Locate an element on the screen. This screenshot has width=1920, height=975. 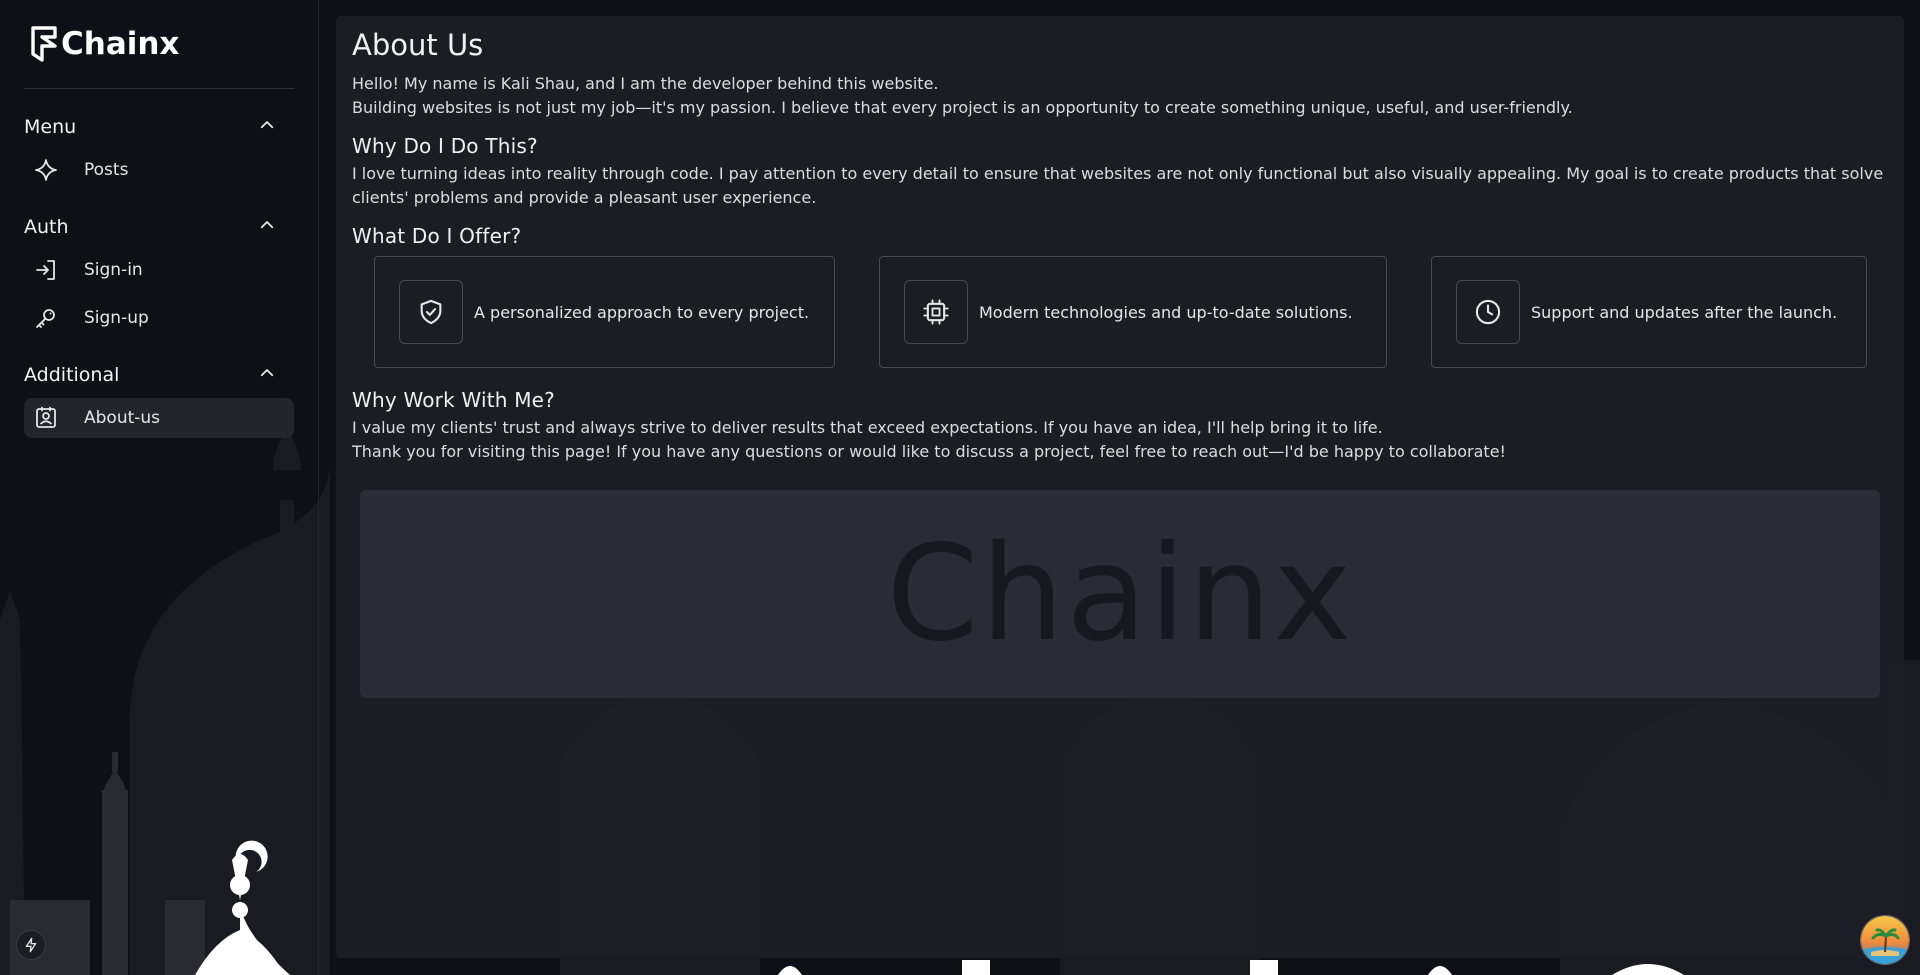
sidebar-section-additional: Additional About-us is located at coordinates (159, 399).